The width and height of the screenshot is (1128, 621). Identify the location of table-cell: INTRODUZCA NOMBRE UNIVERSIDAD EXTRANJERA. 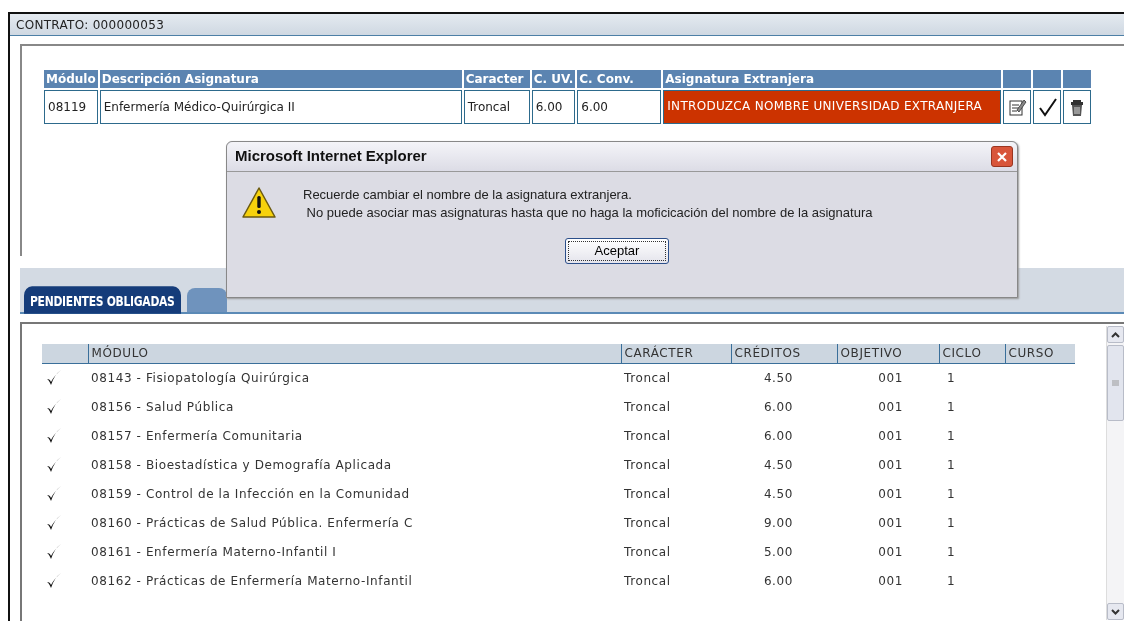
(832, 107).